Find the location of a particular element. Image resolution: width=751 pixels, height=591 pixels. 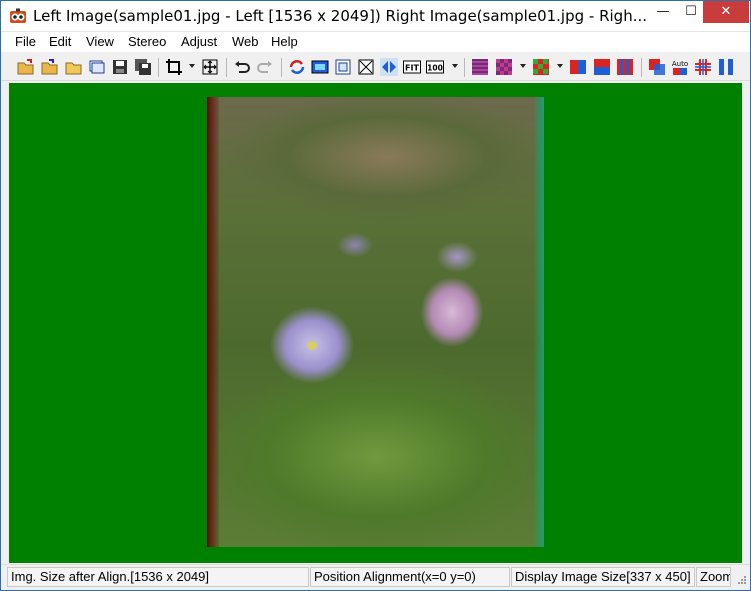

minimize-icon: — is located at coordinates (663, 11).